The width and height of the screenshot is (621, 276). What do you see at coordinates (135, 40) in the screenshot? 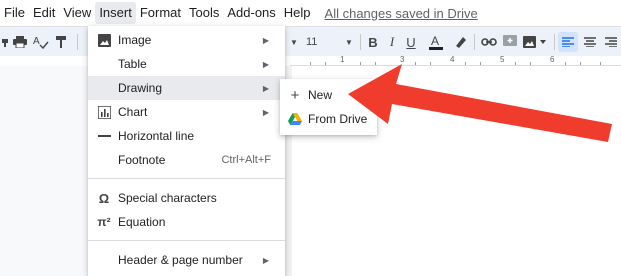
I see `menu-item-label: Image` at bounding box center [135, 40].